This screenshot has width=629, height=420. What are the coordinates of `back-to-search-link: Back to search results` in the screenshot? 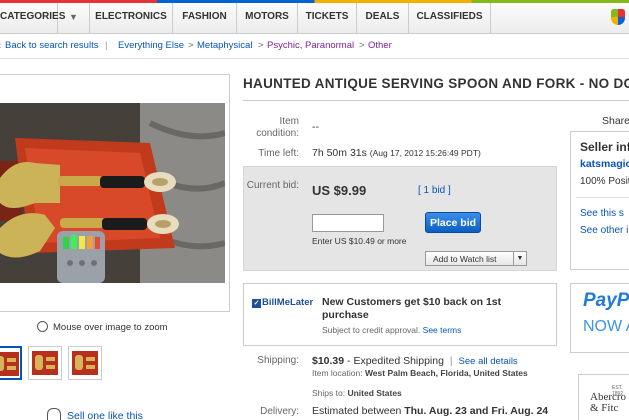 It's located at (51, 45).